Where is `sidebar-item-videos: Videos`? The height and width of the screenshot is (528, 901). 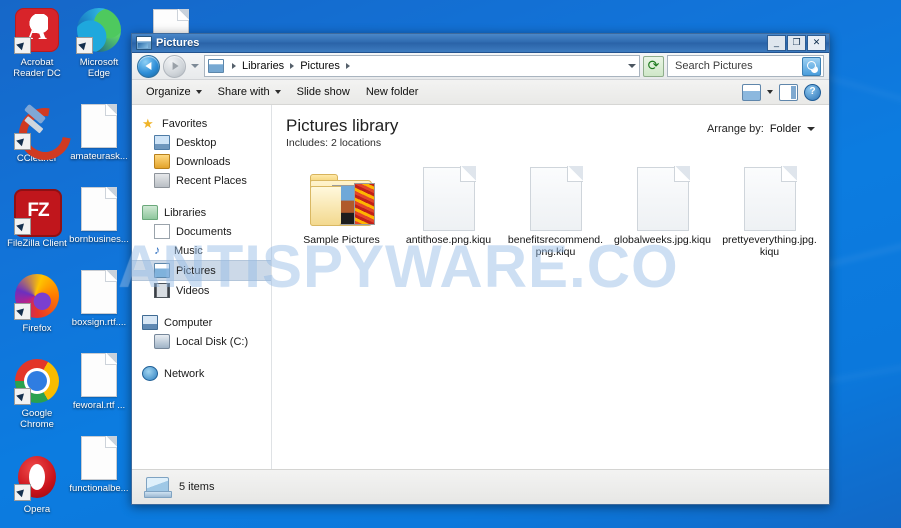 sidebar-item-videos: Videos is located at coordinates (201, 290).